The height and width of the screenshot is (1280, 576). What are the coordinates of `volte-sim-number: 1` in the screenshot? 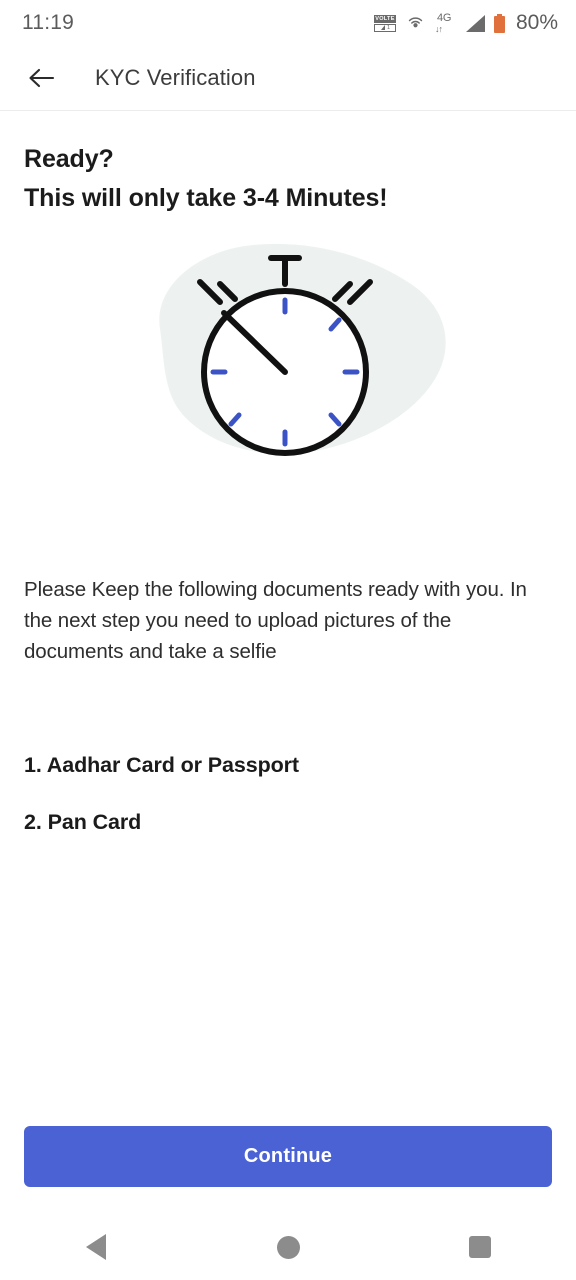 It's located at (388, 27).